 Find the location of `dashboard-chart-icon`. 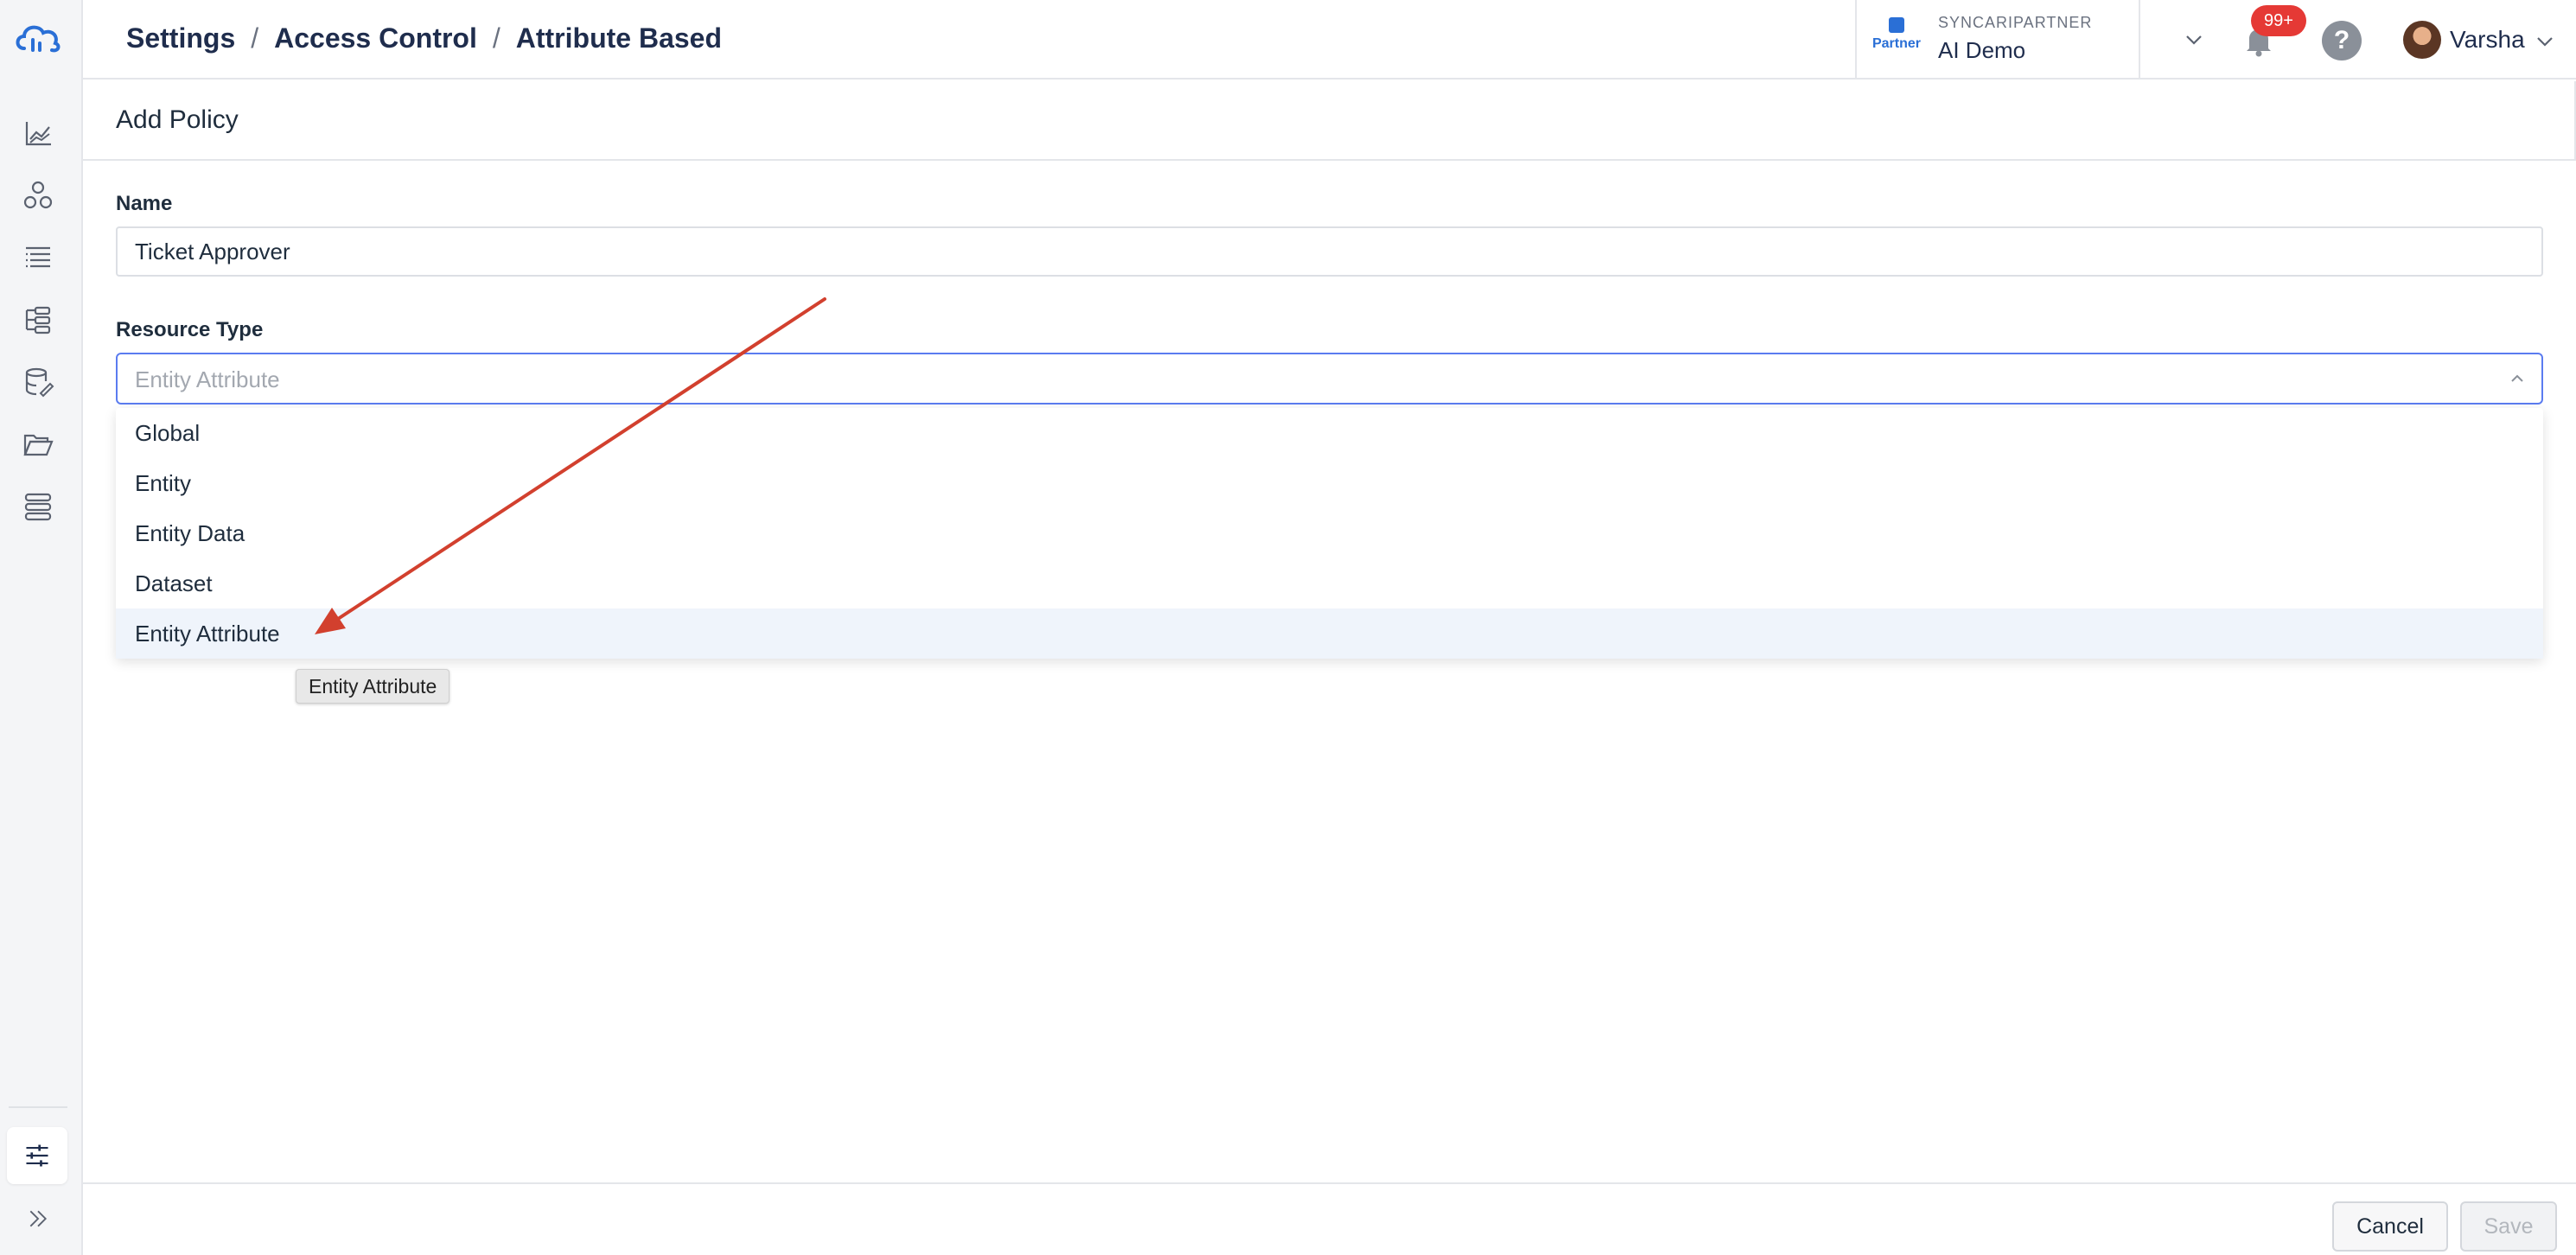

dashboard-chart-icon is located at coordinates (38, 133).